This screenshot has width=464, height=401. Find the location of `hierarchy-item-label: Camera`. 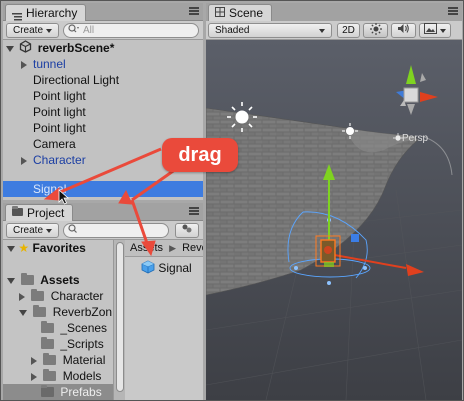

hierarchy-item-label: Camera is located at coordinates (54, 144).